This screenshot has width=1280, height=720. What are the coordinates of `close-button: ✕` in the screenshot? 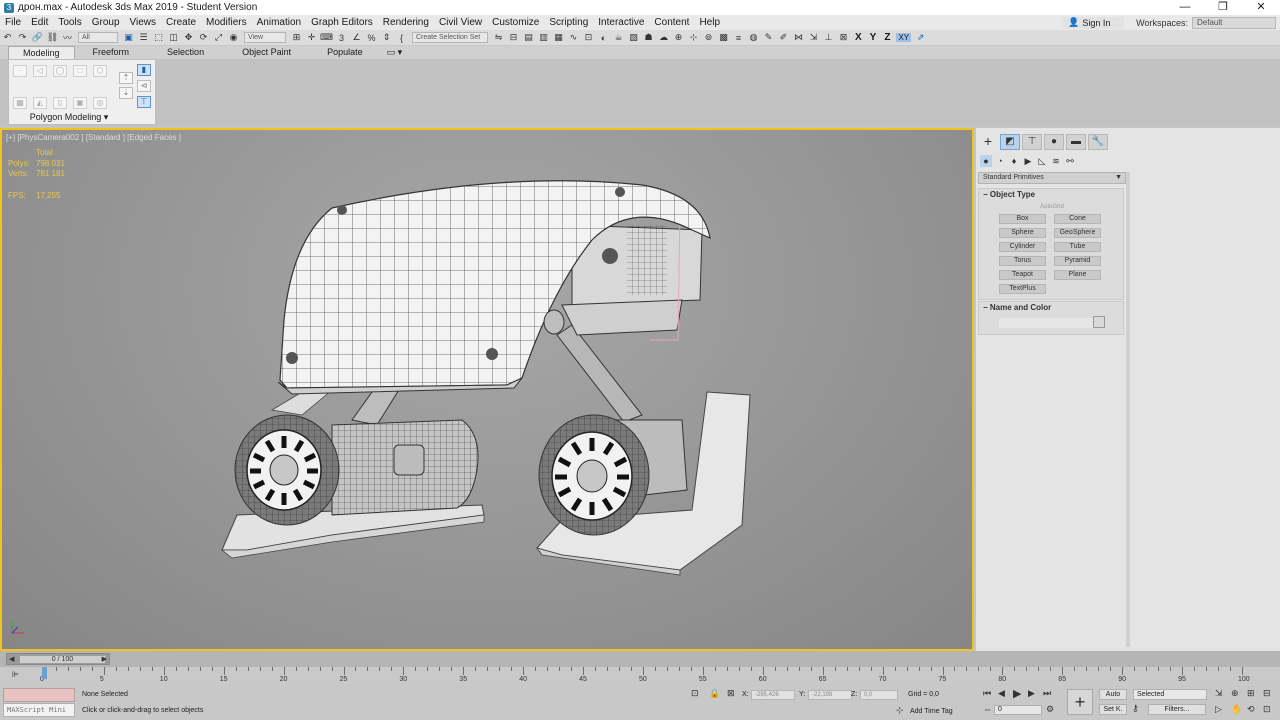 It's located at (1261, 7).